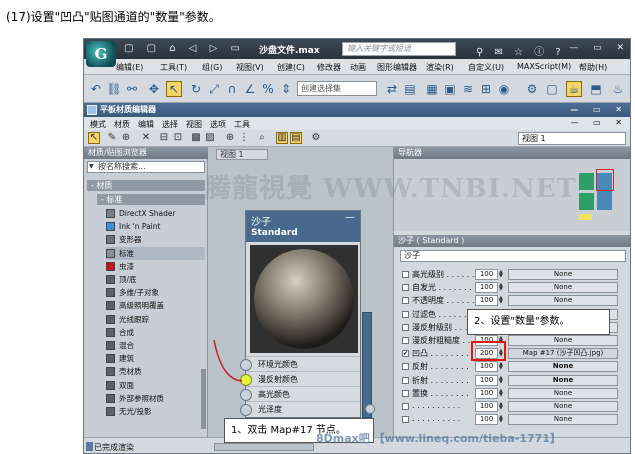  What do you see at coordinates (300, 314) in the screenshot?
I see `material-node-standard: 沙子 Standard — 环境光颜色 漫反射颜色 高光颜色 光泽度` at bounding box center [300, 314].